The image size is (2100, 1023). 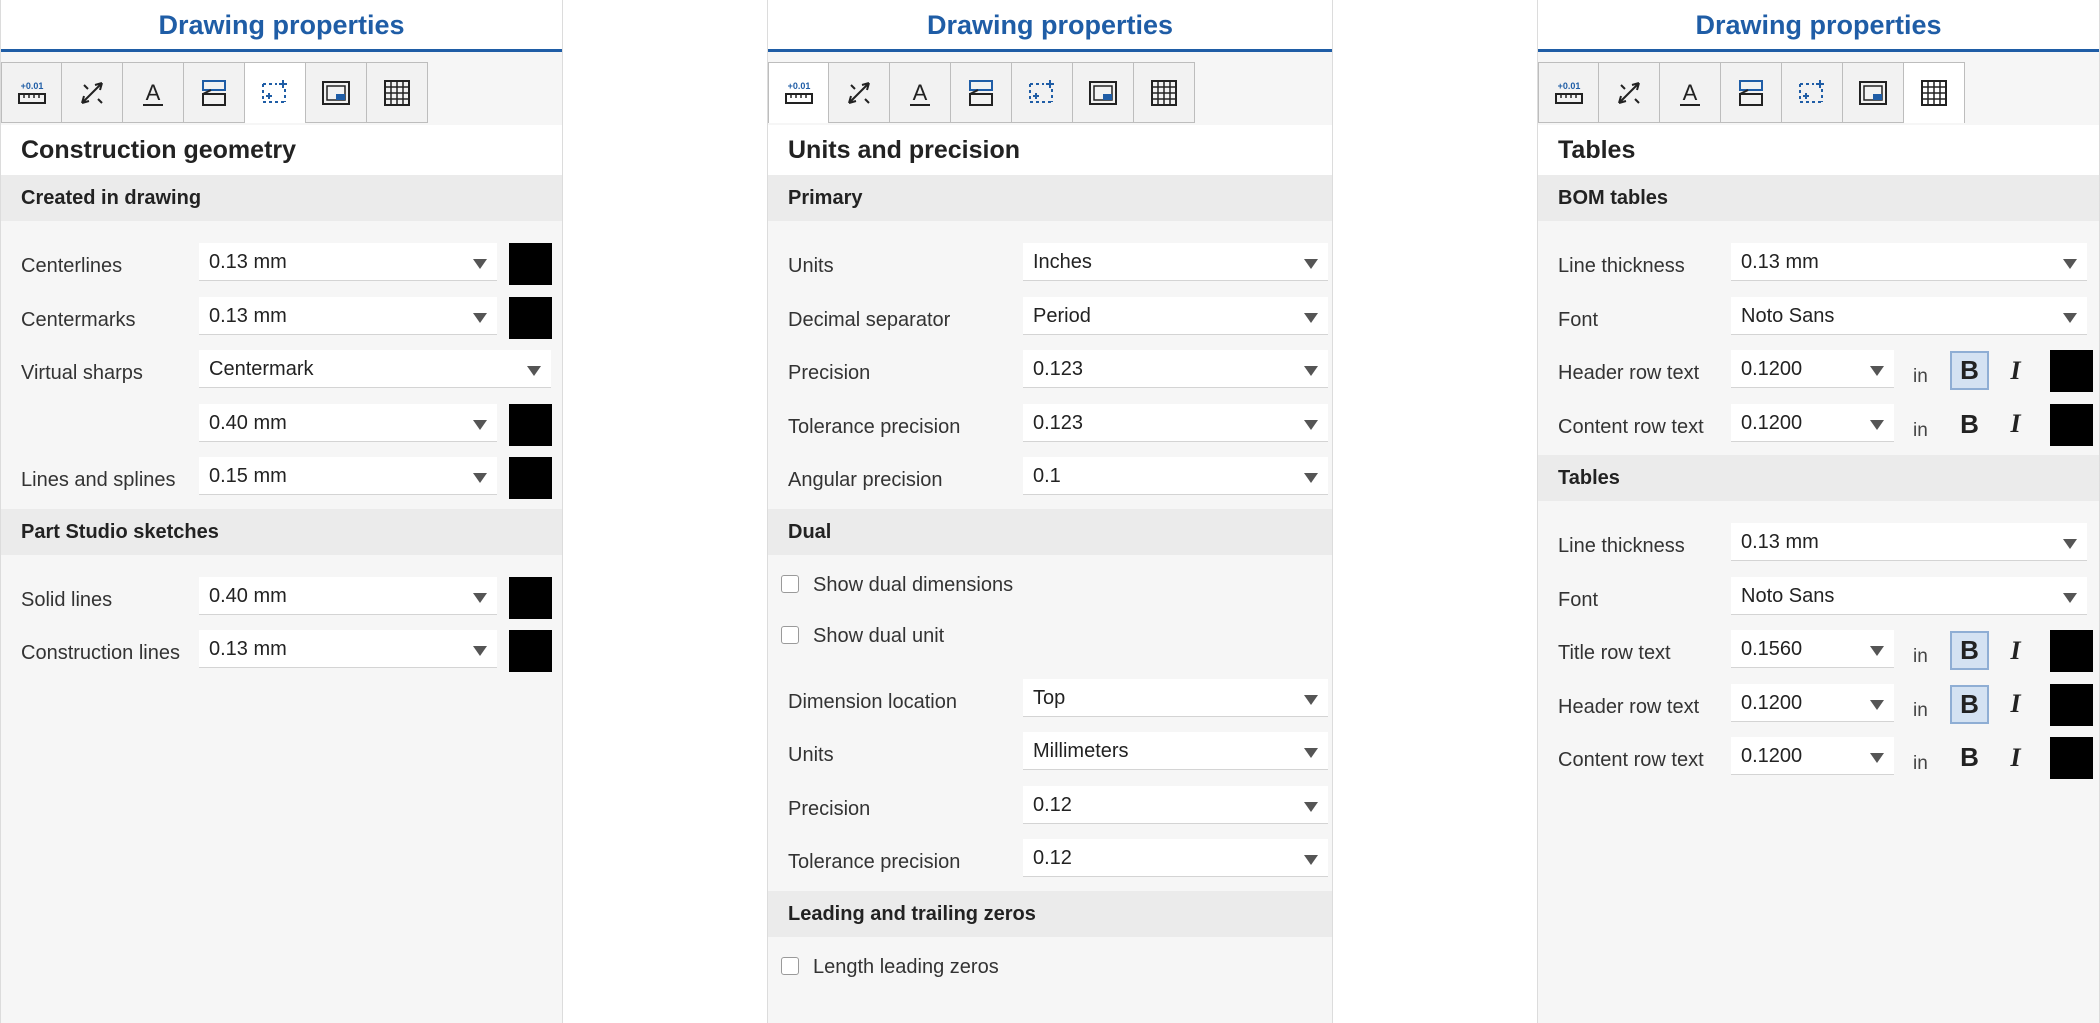 What do you see at coordinates (1050, 637) in the screenshot?
I see `show-dual-unit-row: Show dual unit` at bounding box center [1050, 637].